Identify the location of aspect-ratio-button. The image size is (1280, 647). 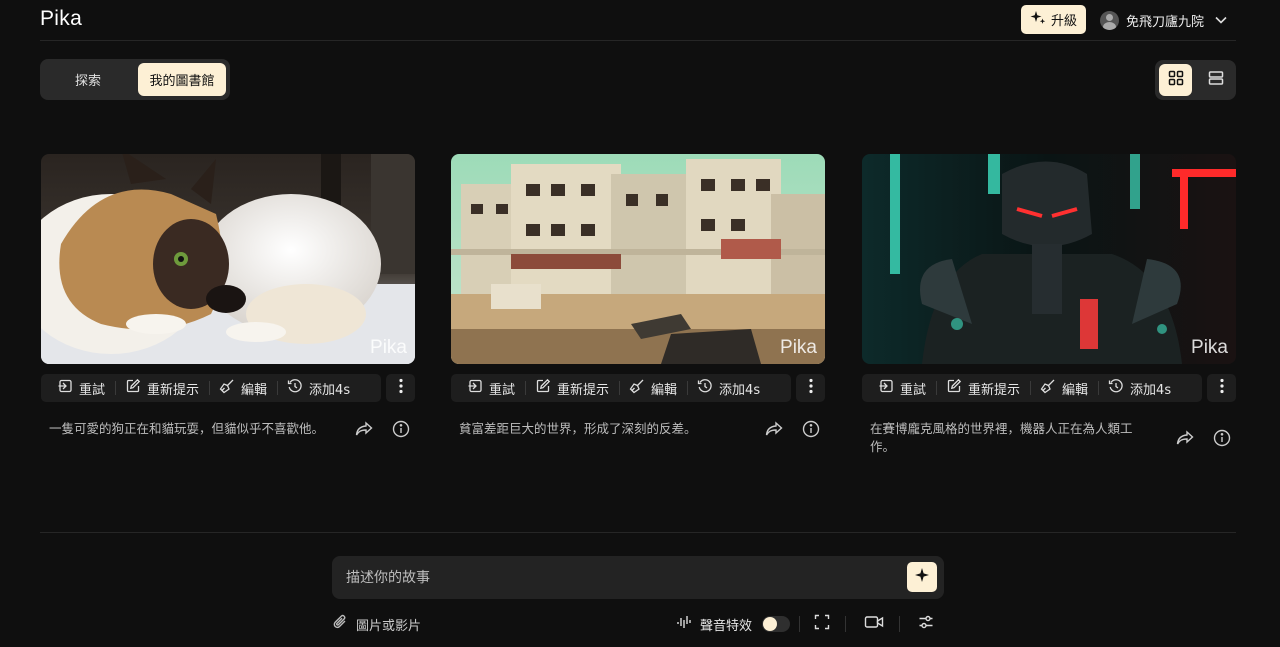
(822, 624).